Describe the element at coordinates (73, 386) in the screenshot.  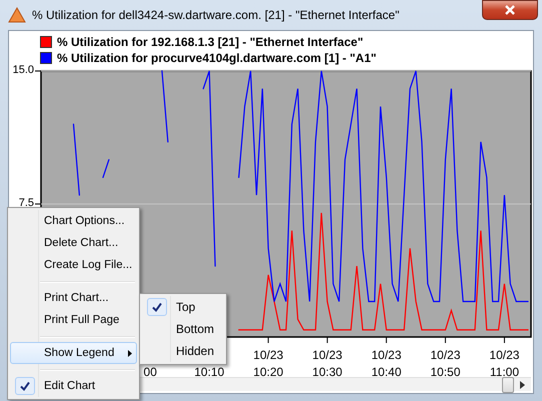
I see `menu-item: Edit Chart` at that location.